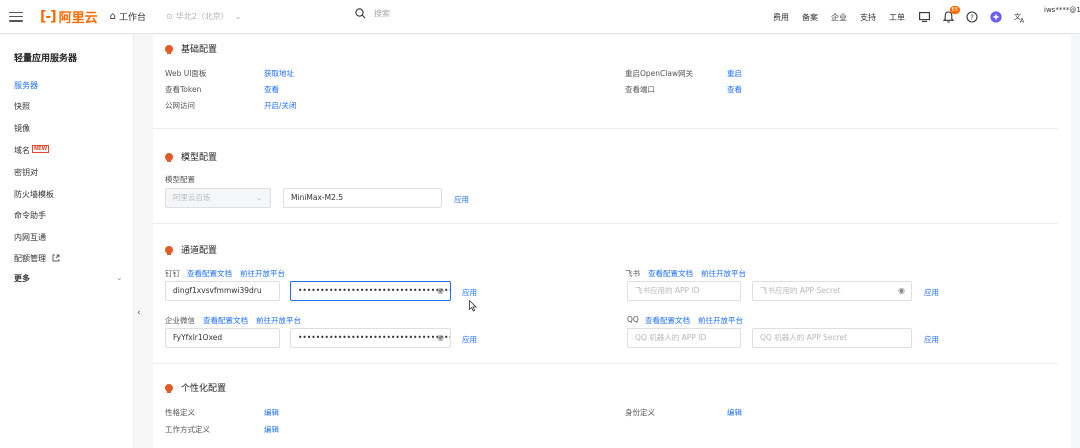 Image resolution: width=1080 pixels, height=448 pixels. I want to click on sidebar-item-quota-label: 配额管理, so click(30, 258).